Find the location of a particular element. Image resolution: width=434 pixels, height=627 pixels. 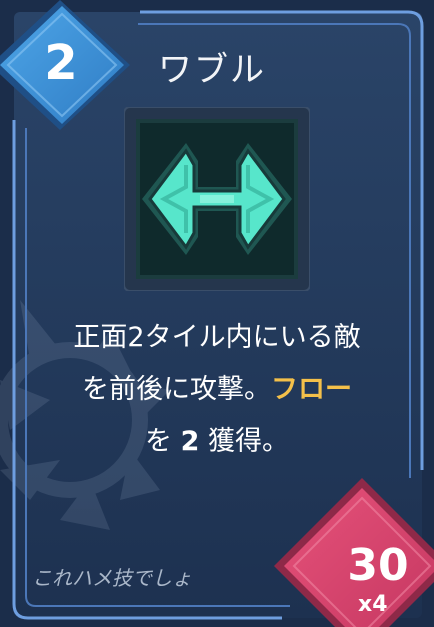

description-line-2-text: を前後に攻撃。 is located at coordinates (176, 389).